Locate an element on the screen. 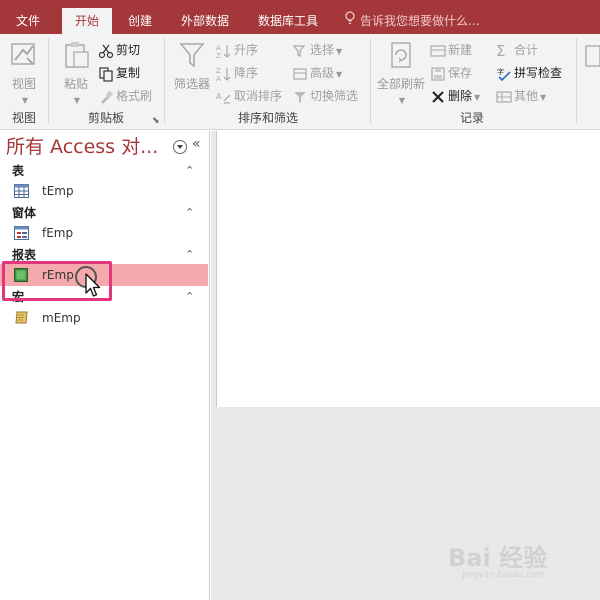  tab-home: 开始 is located at coordinates (87, 21).